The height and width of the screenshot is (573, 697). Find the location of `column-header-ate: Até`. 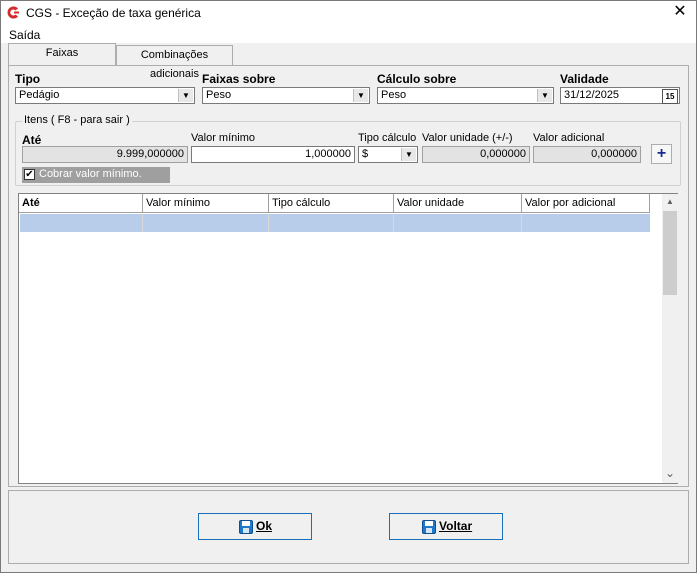

column-header-ate: Até is located at coordinates (81, 203).